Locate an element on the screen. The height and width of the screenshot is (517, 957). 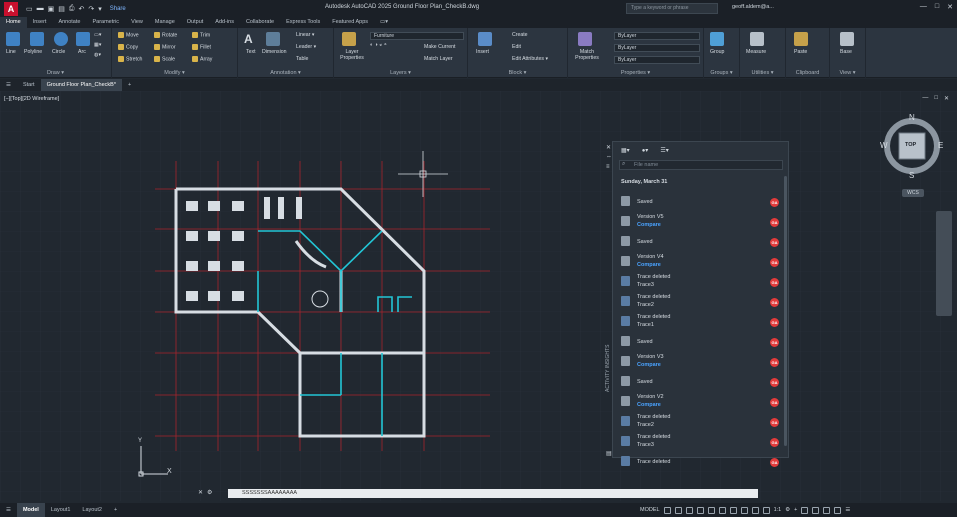
snap-toggle-icon is located at coordinates (678, 510).